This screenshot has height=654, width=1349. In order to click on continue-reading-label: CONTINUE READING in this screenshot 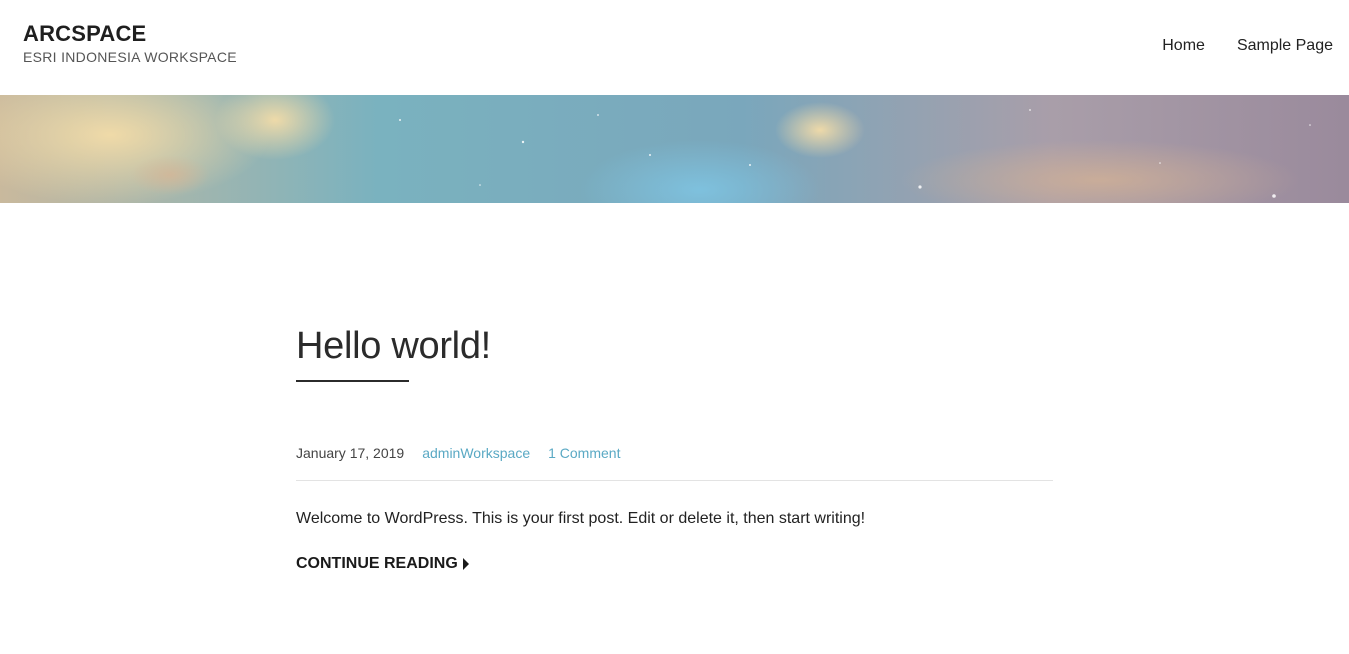, I will do `click(377, 563)`.